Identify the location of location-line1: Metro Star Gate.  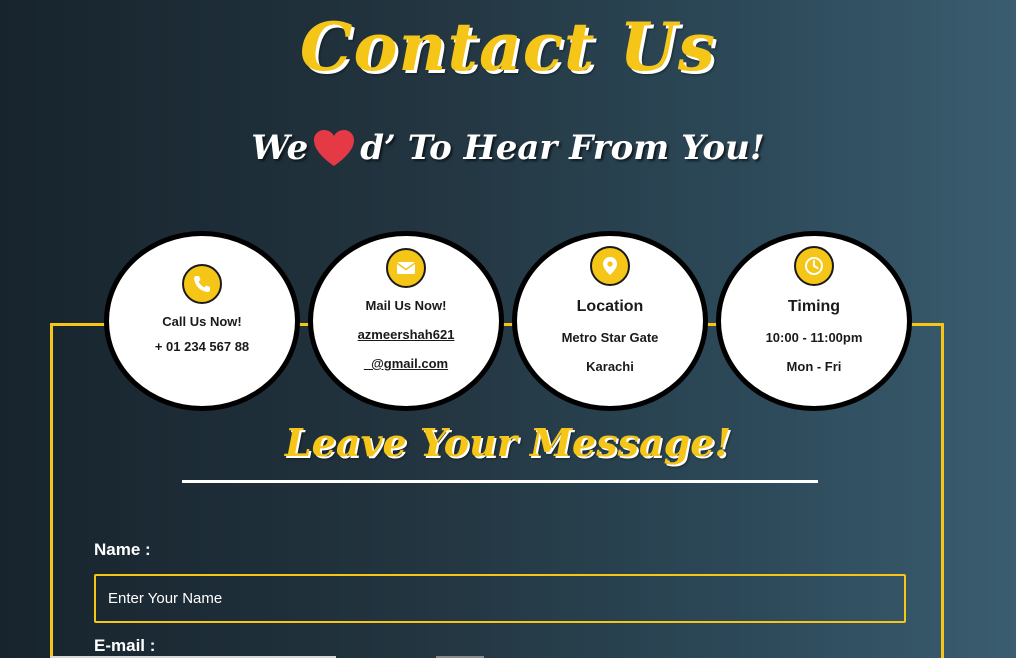
(610, 337).